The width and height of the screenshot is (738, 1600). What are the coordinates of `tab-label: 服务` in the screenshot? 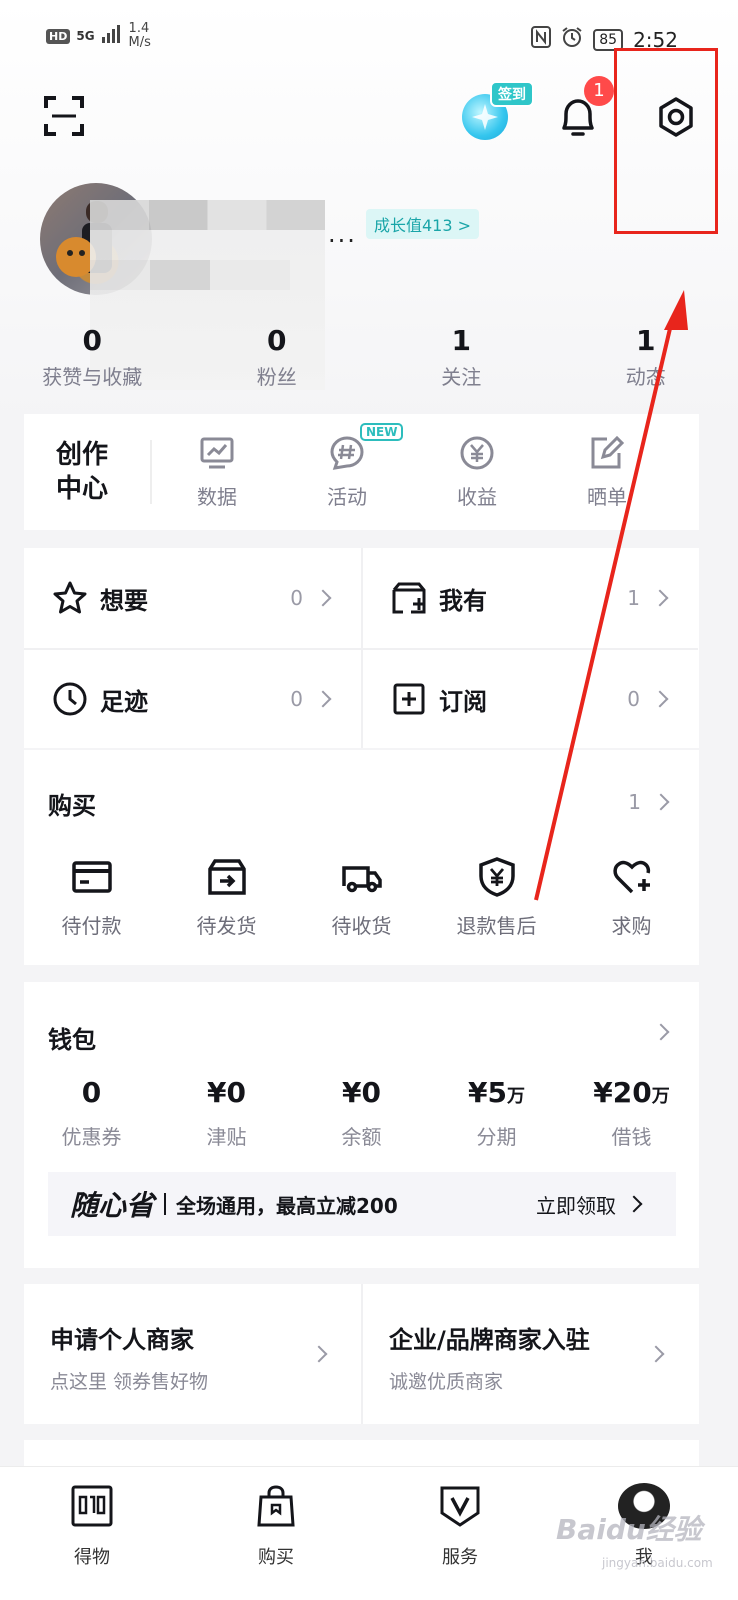 It's located at (460, 1557).